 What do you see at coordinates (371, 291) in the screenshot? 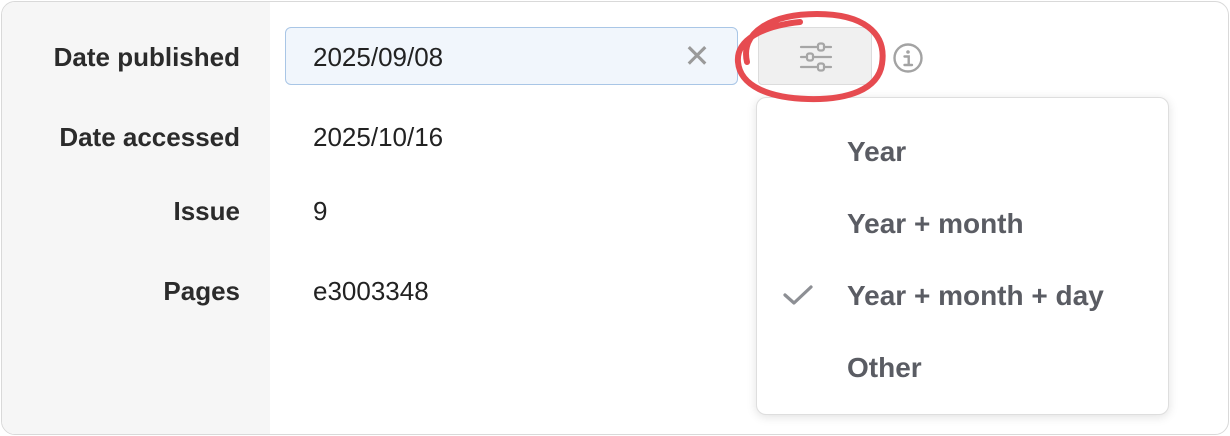
I see `pages-value: e3003348` at bounding box center [371, 291].